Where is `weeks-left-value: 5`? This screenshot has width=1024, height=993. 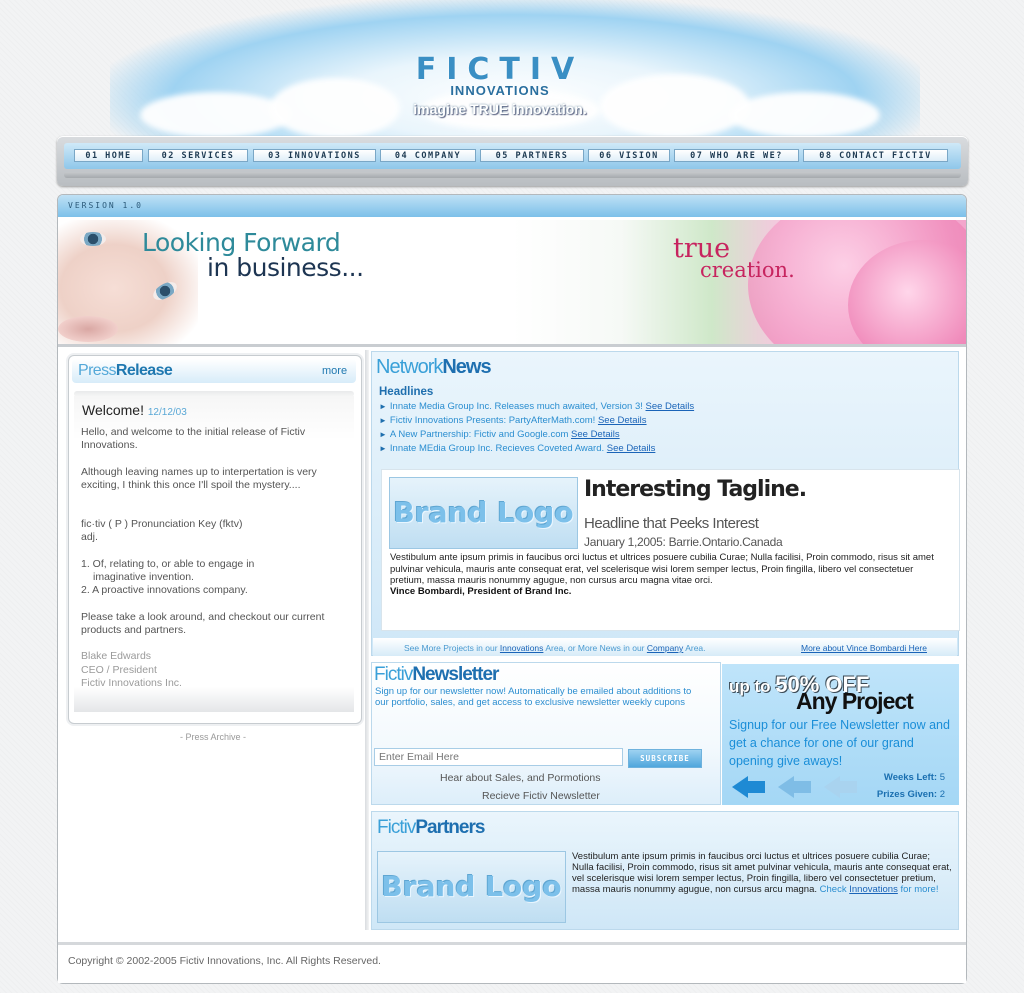
weeks-left-value: 5 is located at coordinates (942, 777).